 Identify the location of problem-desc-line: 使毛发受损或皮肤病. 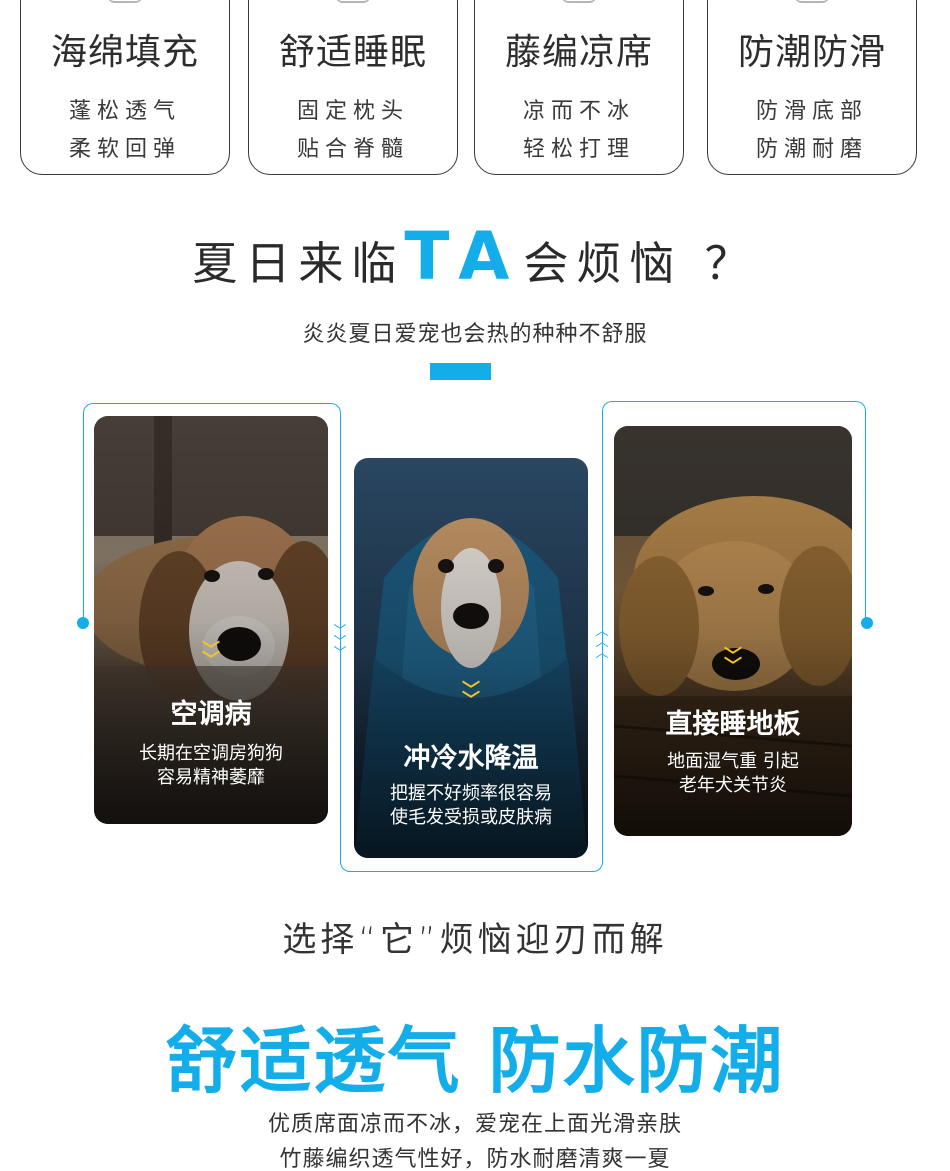
(471, 817).